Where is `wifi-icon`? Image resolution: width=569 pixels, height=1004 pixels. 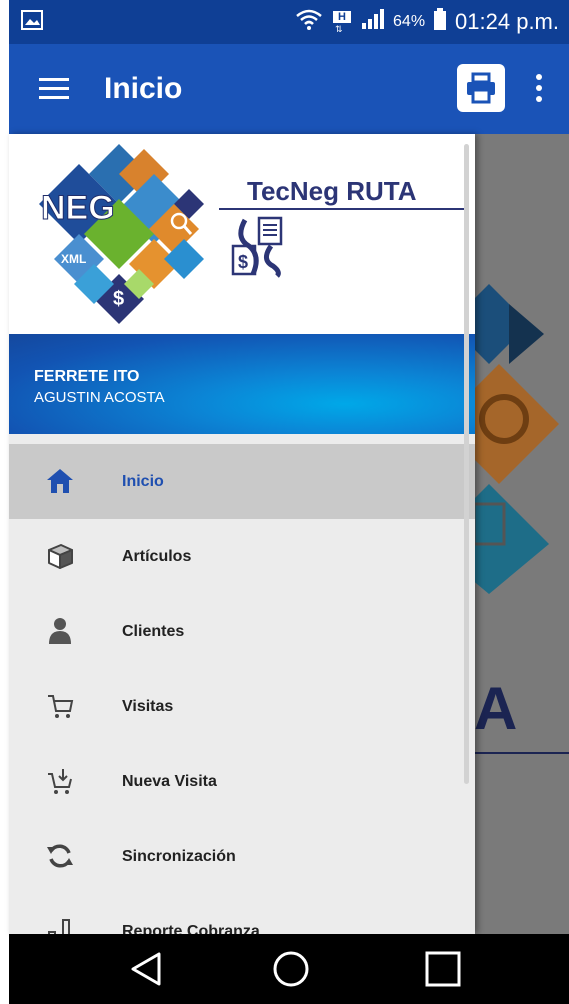
wifi-icon is located at coordinates (309, 22).